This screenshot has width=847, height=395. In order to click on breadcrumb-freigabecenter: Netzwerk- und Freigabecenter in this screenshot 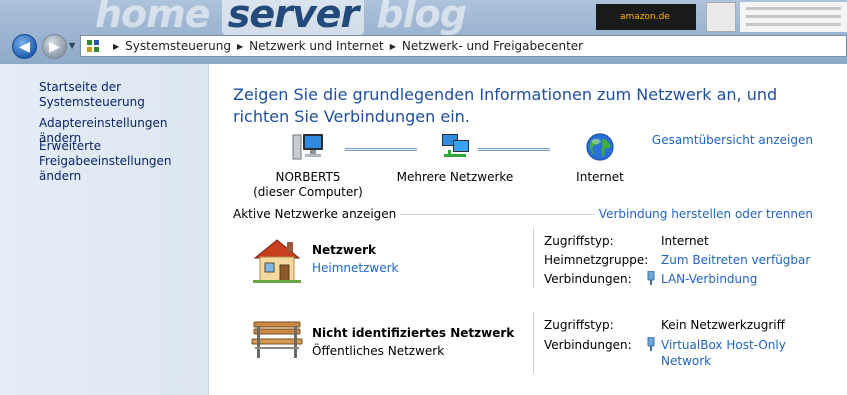, I will do `click(492, 46)`.